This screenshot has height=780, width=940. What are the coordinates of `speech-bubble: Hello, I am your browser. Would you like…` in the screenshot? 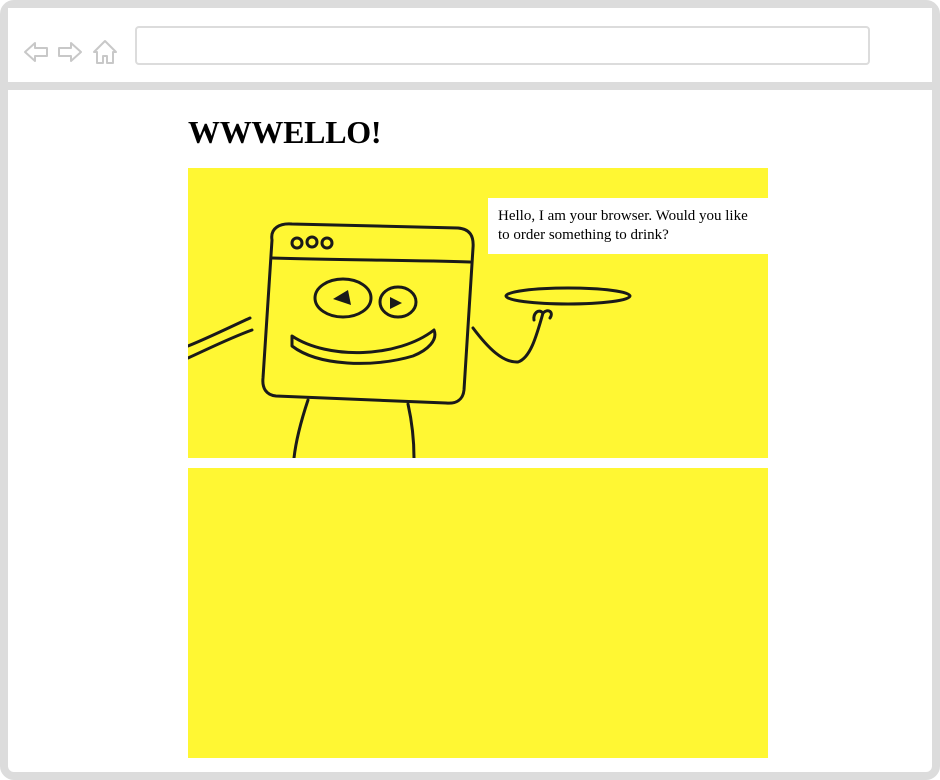 It's located at (628, 226).